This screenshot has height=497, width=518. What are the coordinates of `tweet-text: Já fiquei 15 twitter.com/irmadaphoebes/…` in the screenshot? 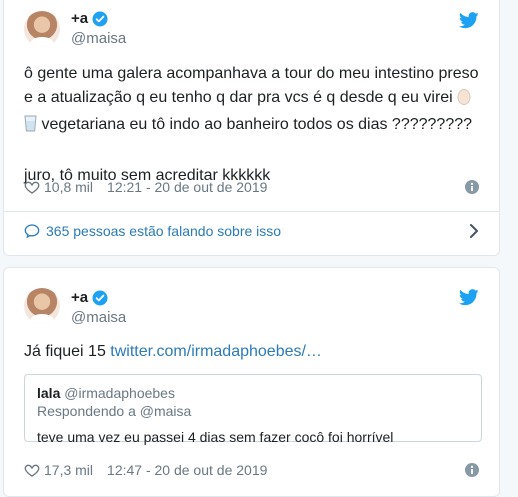 It's located at (255, 352).